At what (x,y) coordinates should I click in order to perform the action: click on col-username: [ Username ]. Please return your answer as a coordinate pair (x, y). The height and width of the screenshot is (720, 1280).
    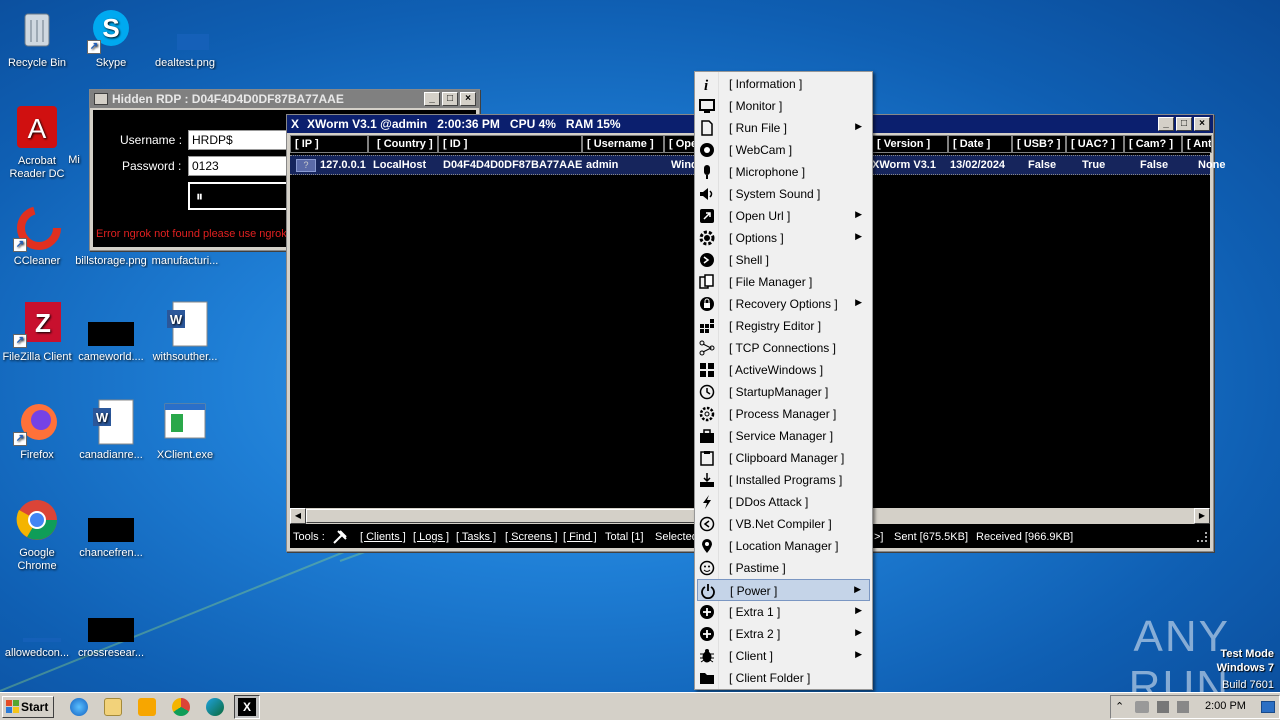
    Looking at the image, I should click on (623, 144).